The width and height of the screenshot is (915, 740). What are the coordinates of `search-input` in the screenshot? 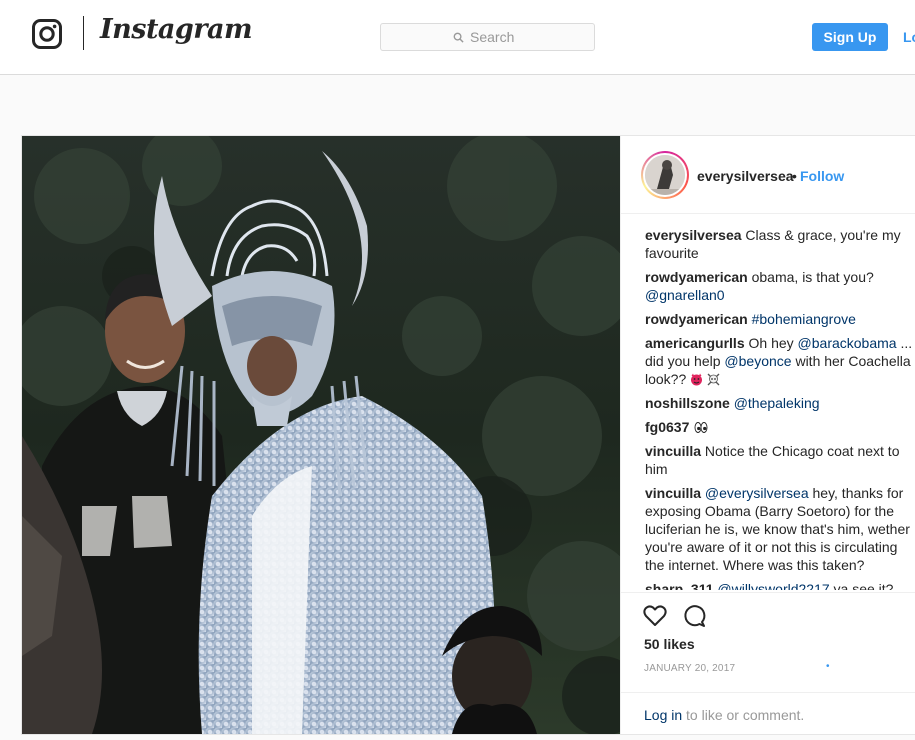 It's located at (496, 37).